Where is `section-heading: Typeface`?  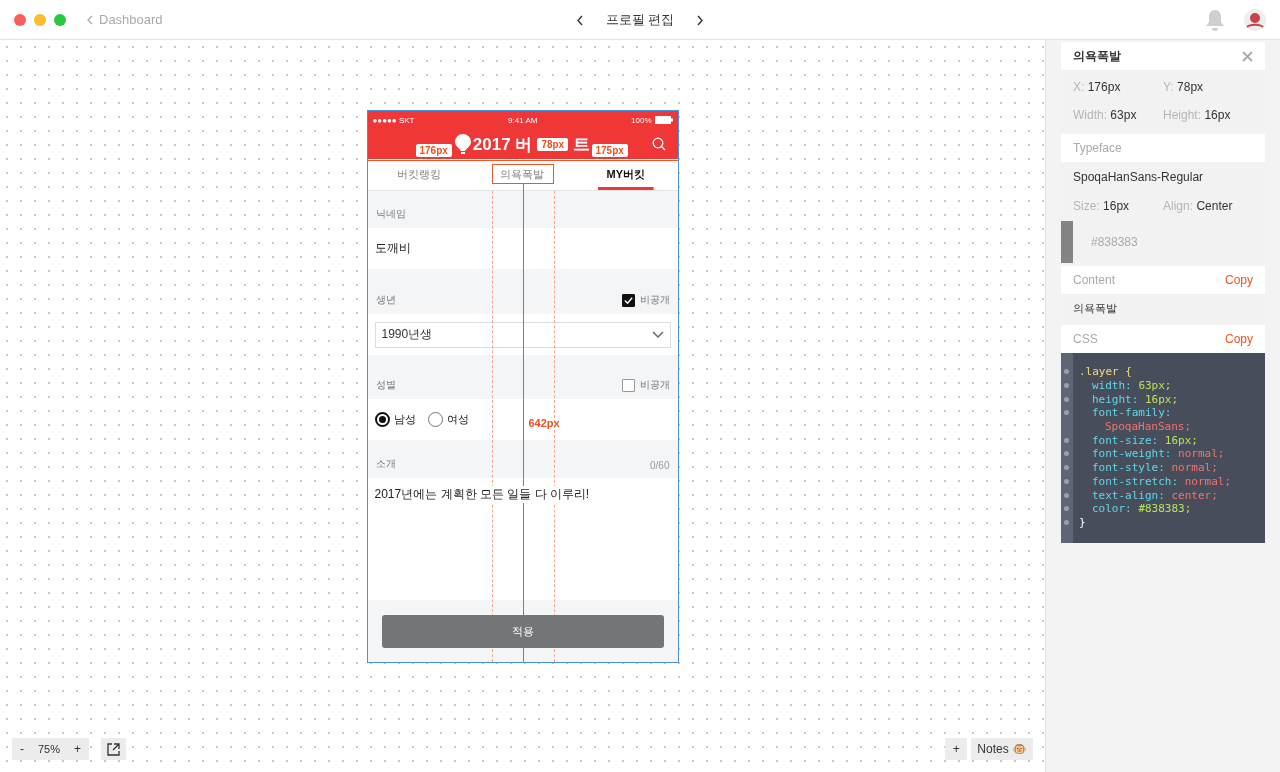
section-heading: Typeface is located at coordinates (1097, 148).